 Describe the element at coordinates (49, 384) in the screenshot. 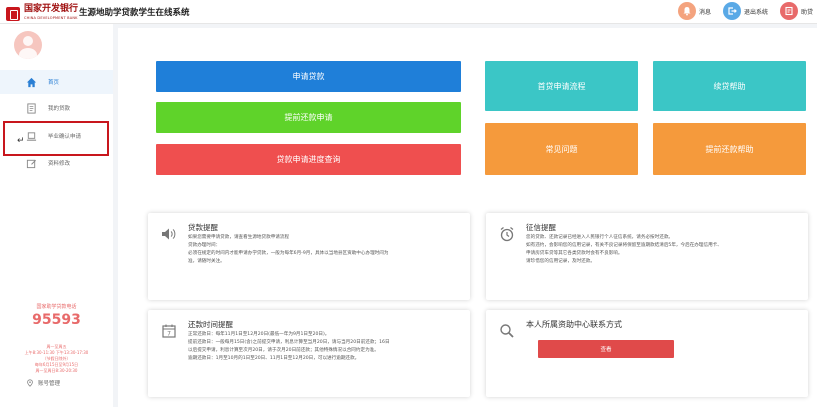

I see `account-management-label: 账号管理` at that location.